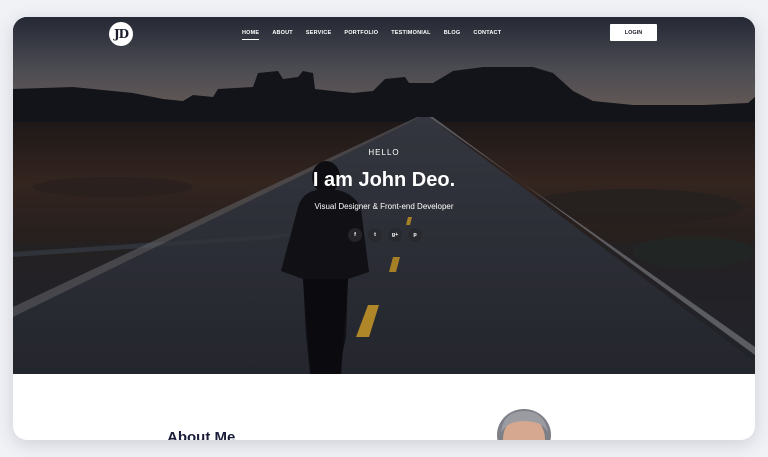 Image resolution: width=768 pixels, height=457 pixels. What do you see at coordinates (415, 235) in the screenshot?
I see `pinterest-icon: p` at bounding box center [415, 235].